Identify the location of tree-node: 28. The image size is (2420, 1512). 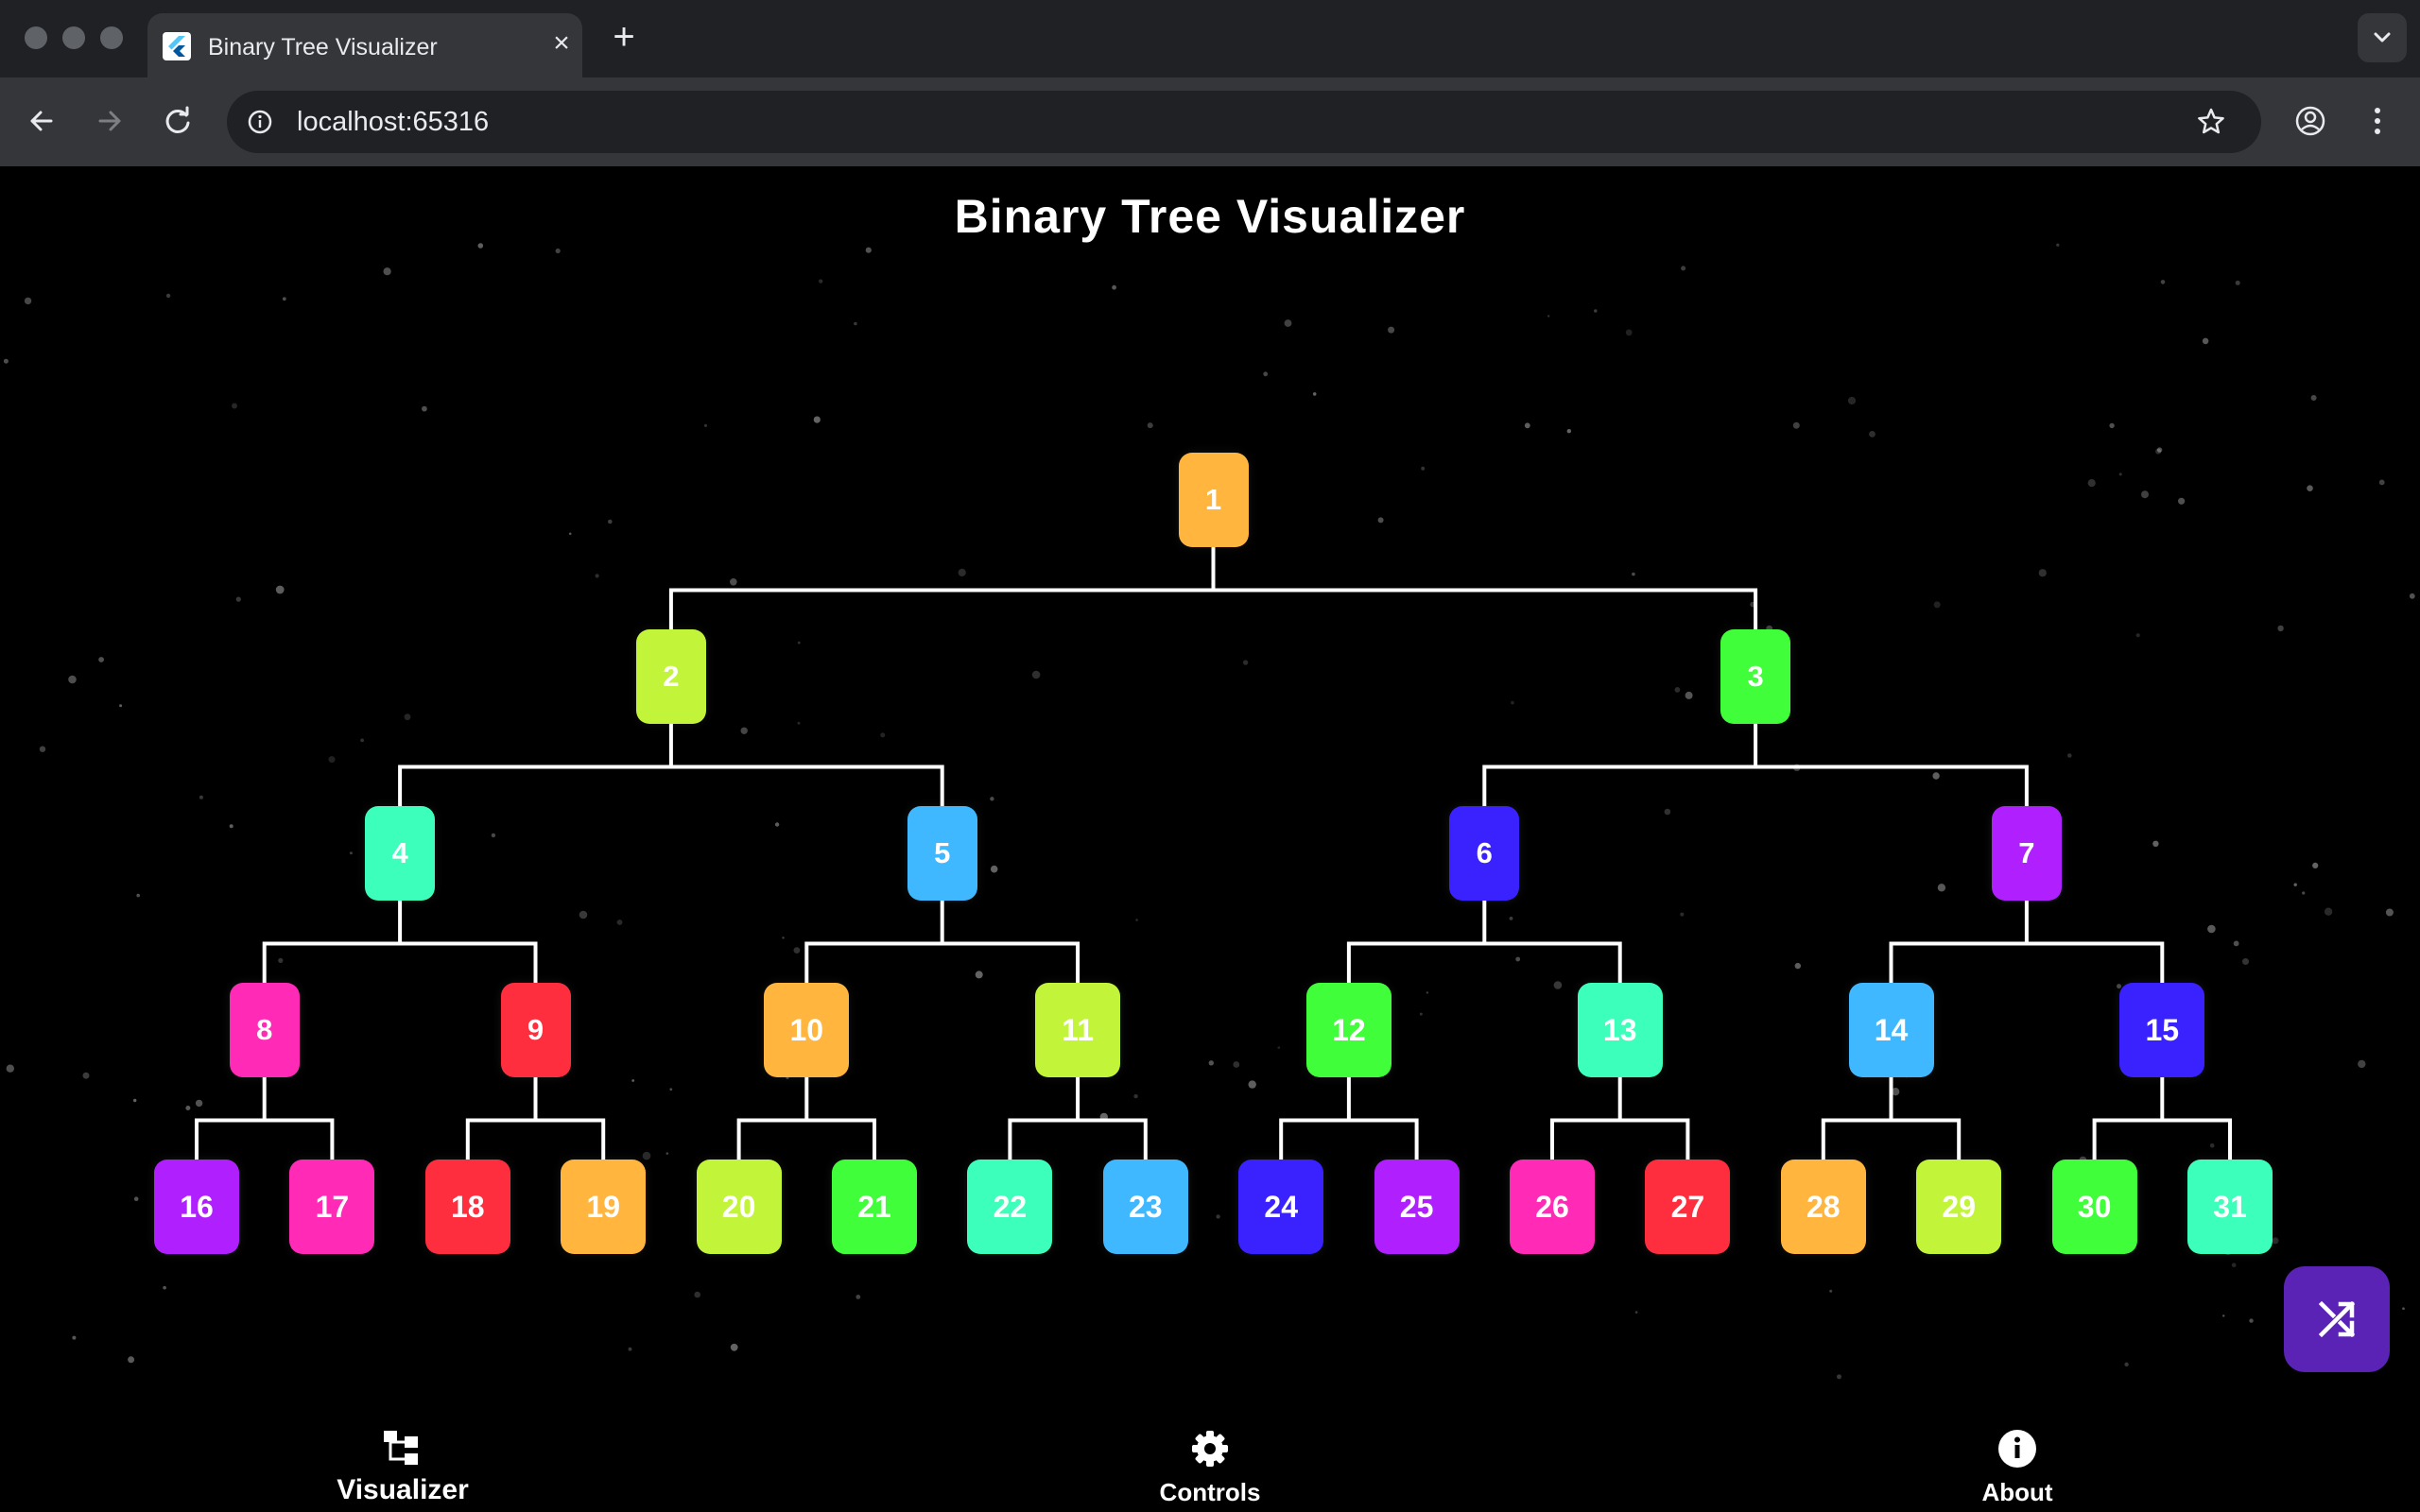
(1823, 1207).